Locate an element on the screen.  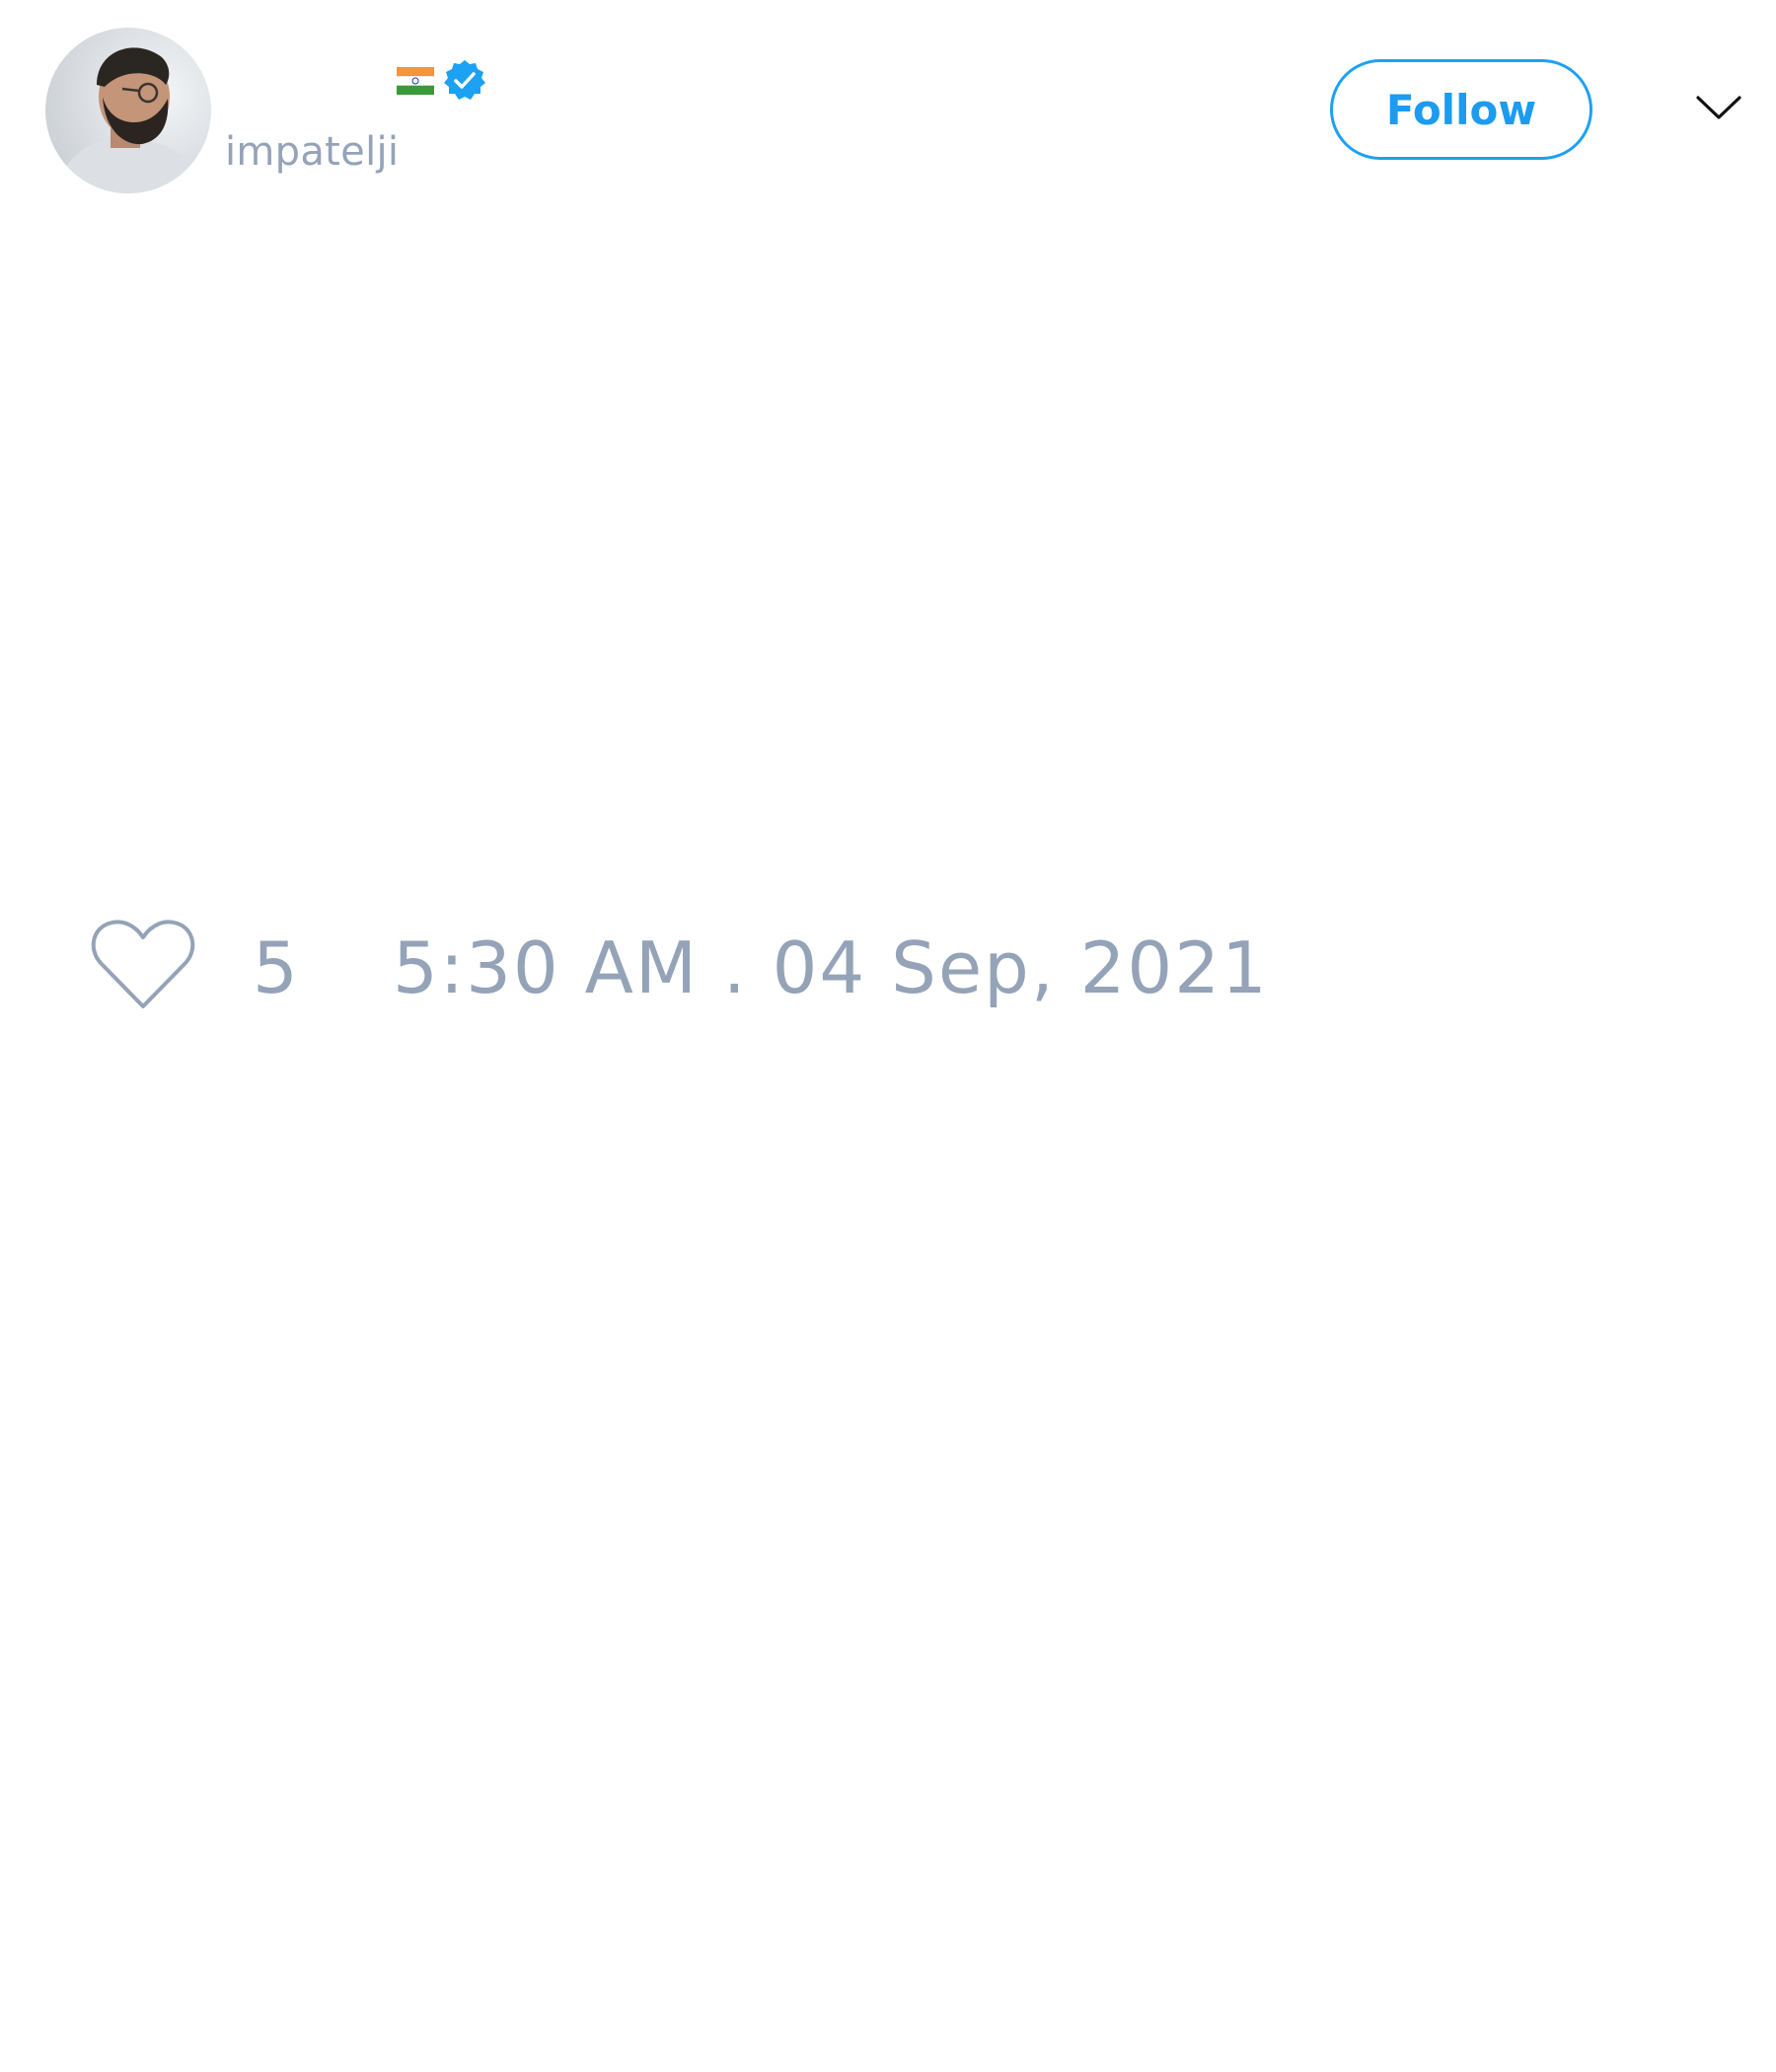
chevron-down-icon is located at coordinates (1719, 110).